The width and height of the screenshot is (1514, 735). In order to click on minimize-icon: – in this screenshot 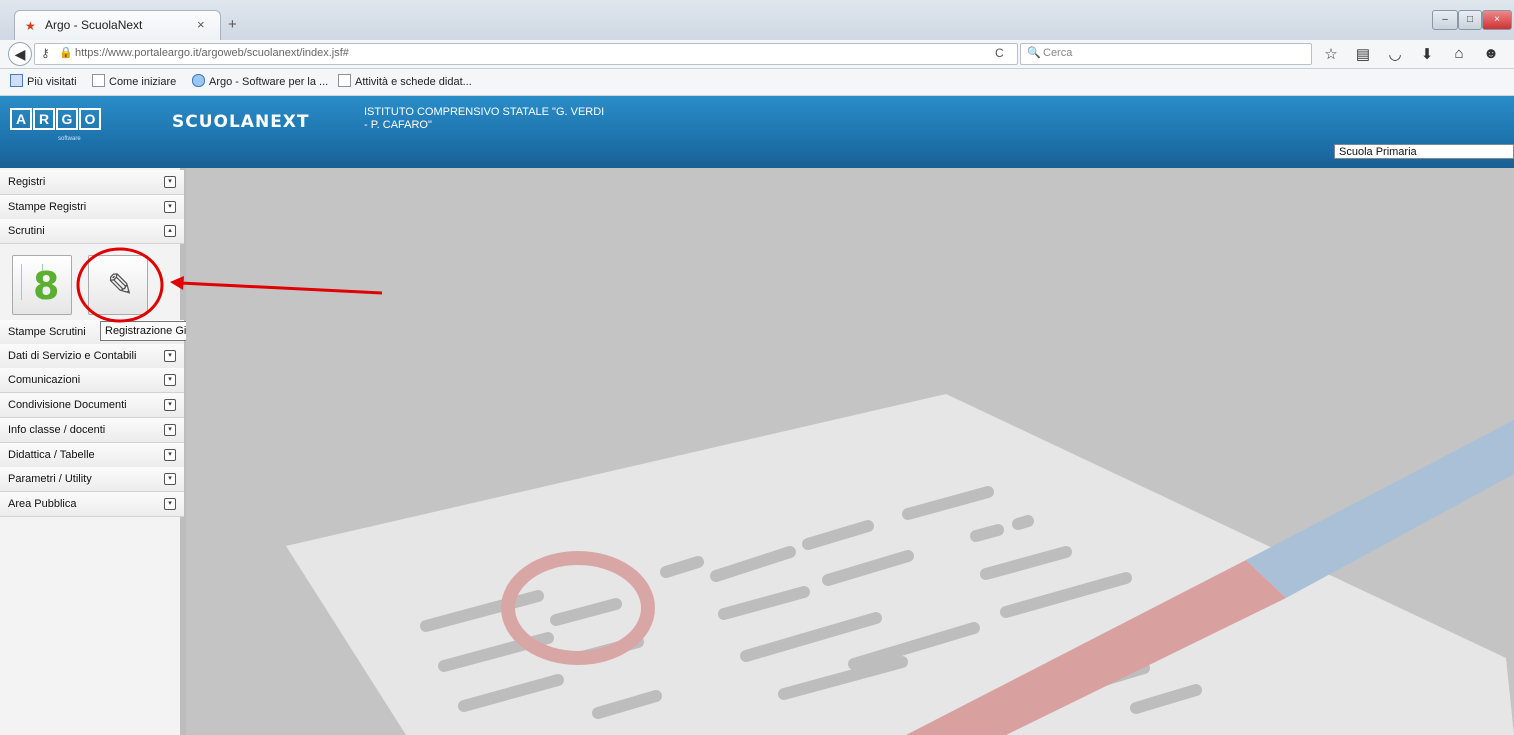, I will do `click(1445, 20)`.